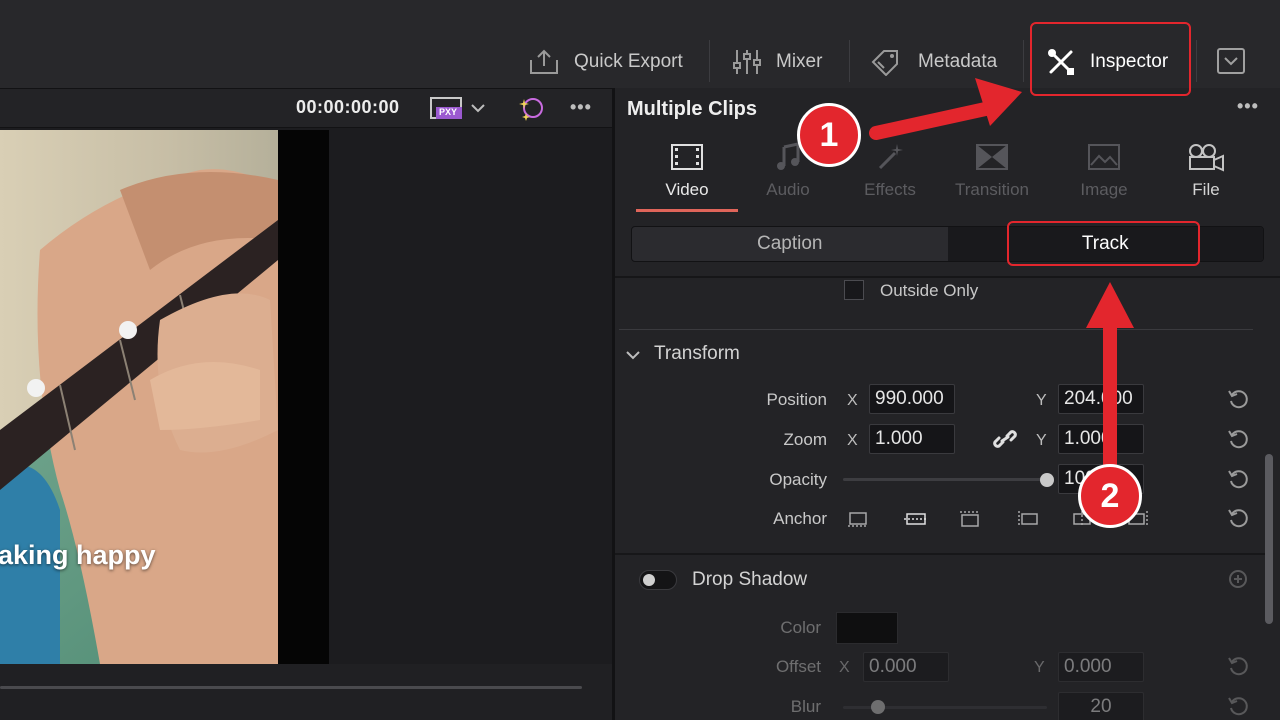  What do you see at coordinates (1248, 106) in the screenshot?
I see `inspector-options-menu: •••` at bounding box center [1248, 106].